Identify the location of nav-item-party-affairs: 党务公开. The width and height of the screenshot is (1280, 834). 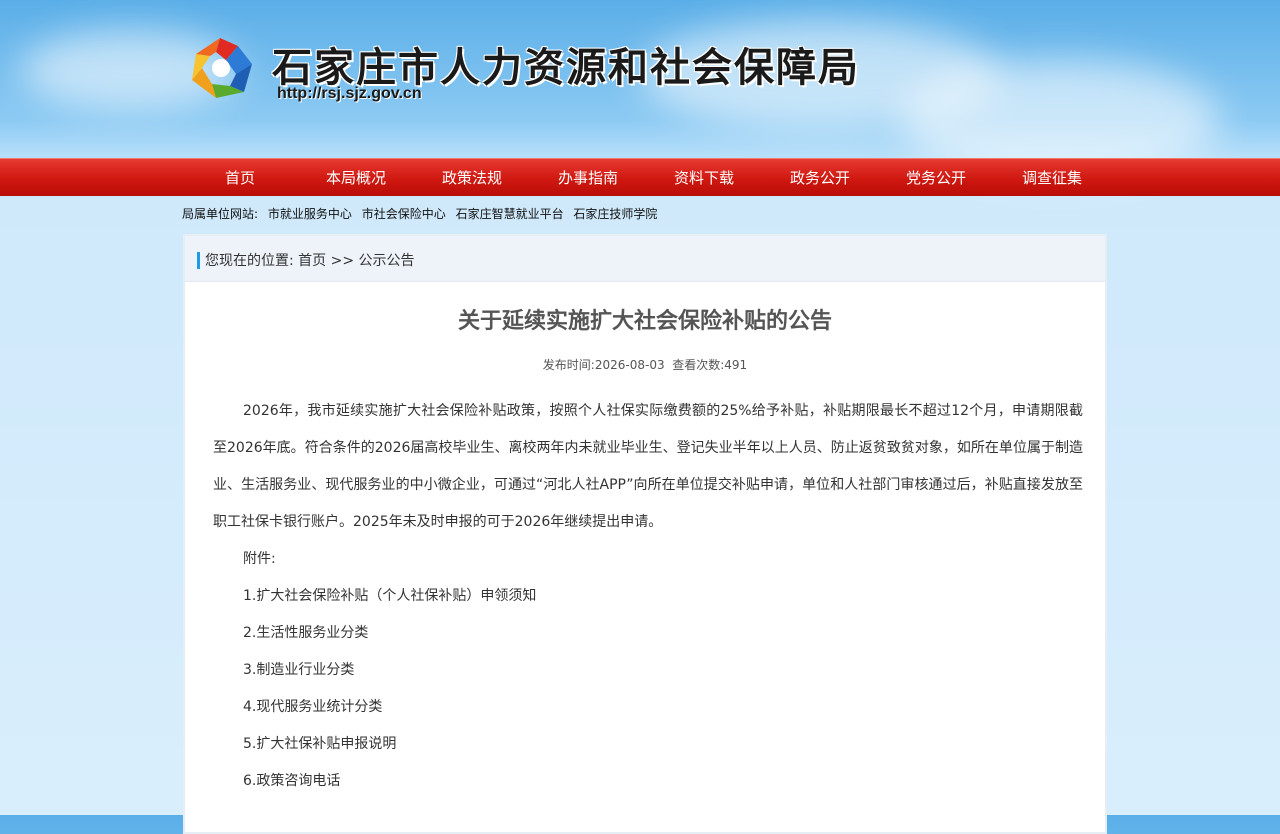
(936, 178).